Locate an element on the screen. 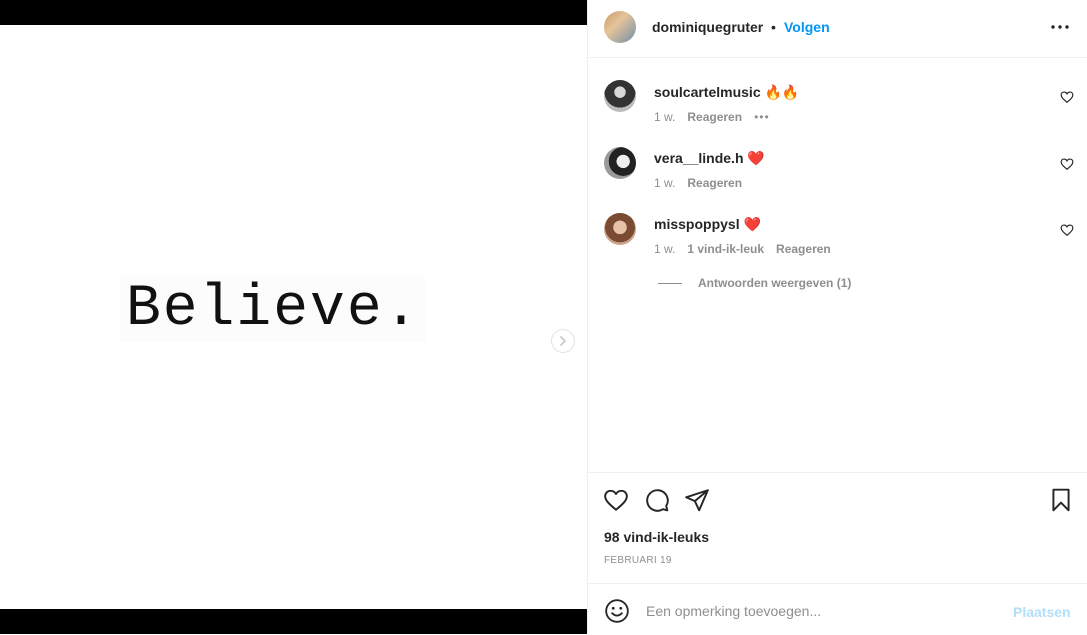 The width and height of the screenshot is (1087, 635). replies-divider is located at coordinates (670, 283).